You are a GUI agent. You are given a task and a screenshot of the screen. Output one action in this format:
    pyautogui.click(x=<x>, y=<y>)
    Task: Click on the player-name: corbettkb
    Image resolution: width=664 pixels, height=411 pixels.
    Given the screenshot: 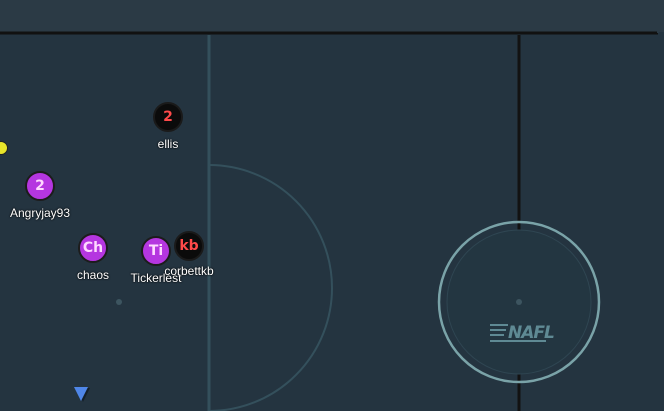 What is the action you would take?
    pyautogui.click(x=189, y=271)
    